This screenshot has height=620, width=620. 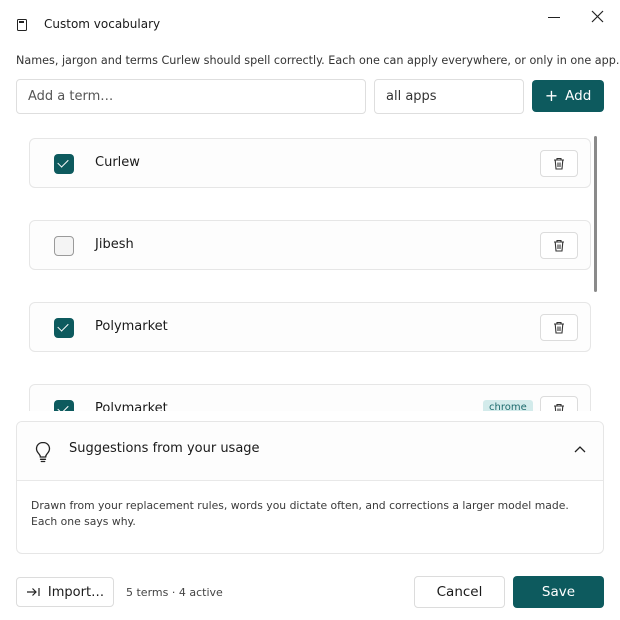 What do you see at coordinates (191, 96) in the screenshot?
I see `add-term-input` at bounding box center [191, 96].